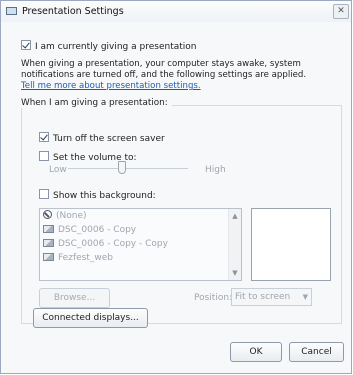 The image size is (353, 375). I want to click on volume-slider-thumb, so click(122, 167).